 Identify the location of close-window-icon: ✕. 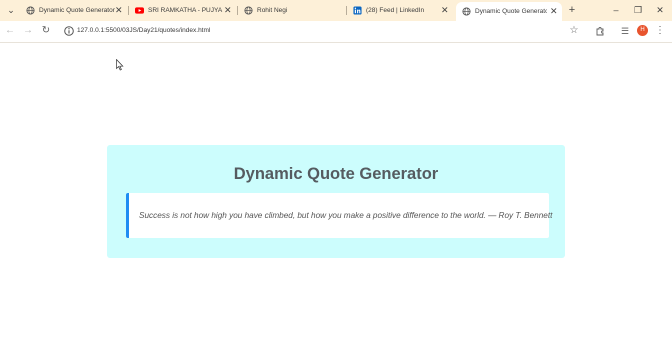
(660, 10).